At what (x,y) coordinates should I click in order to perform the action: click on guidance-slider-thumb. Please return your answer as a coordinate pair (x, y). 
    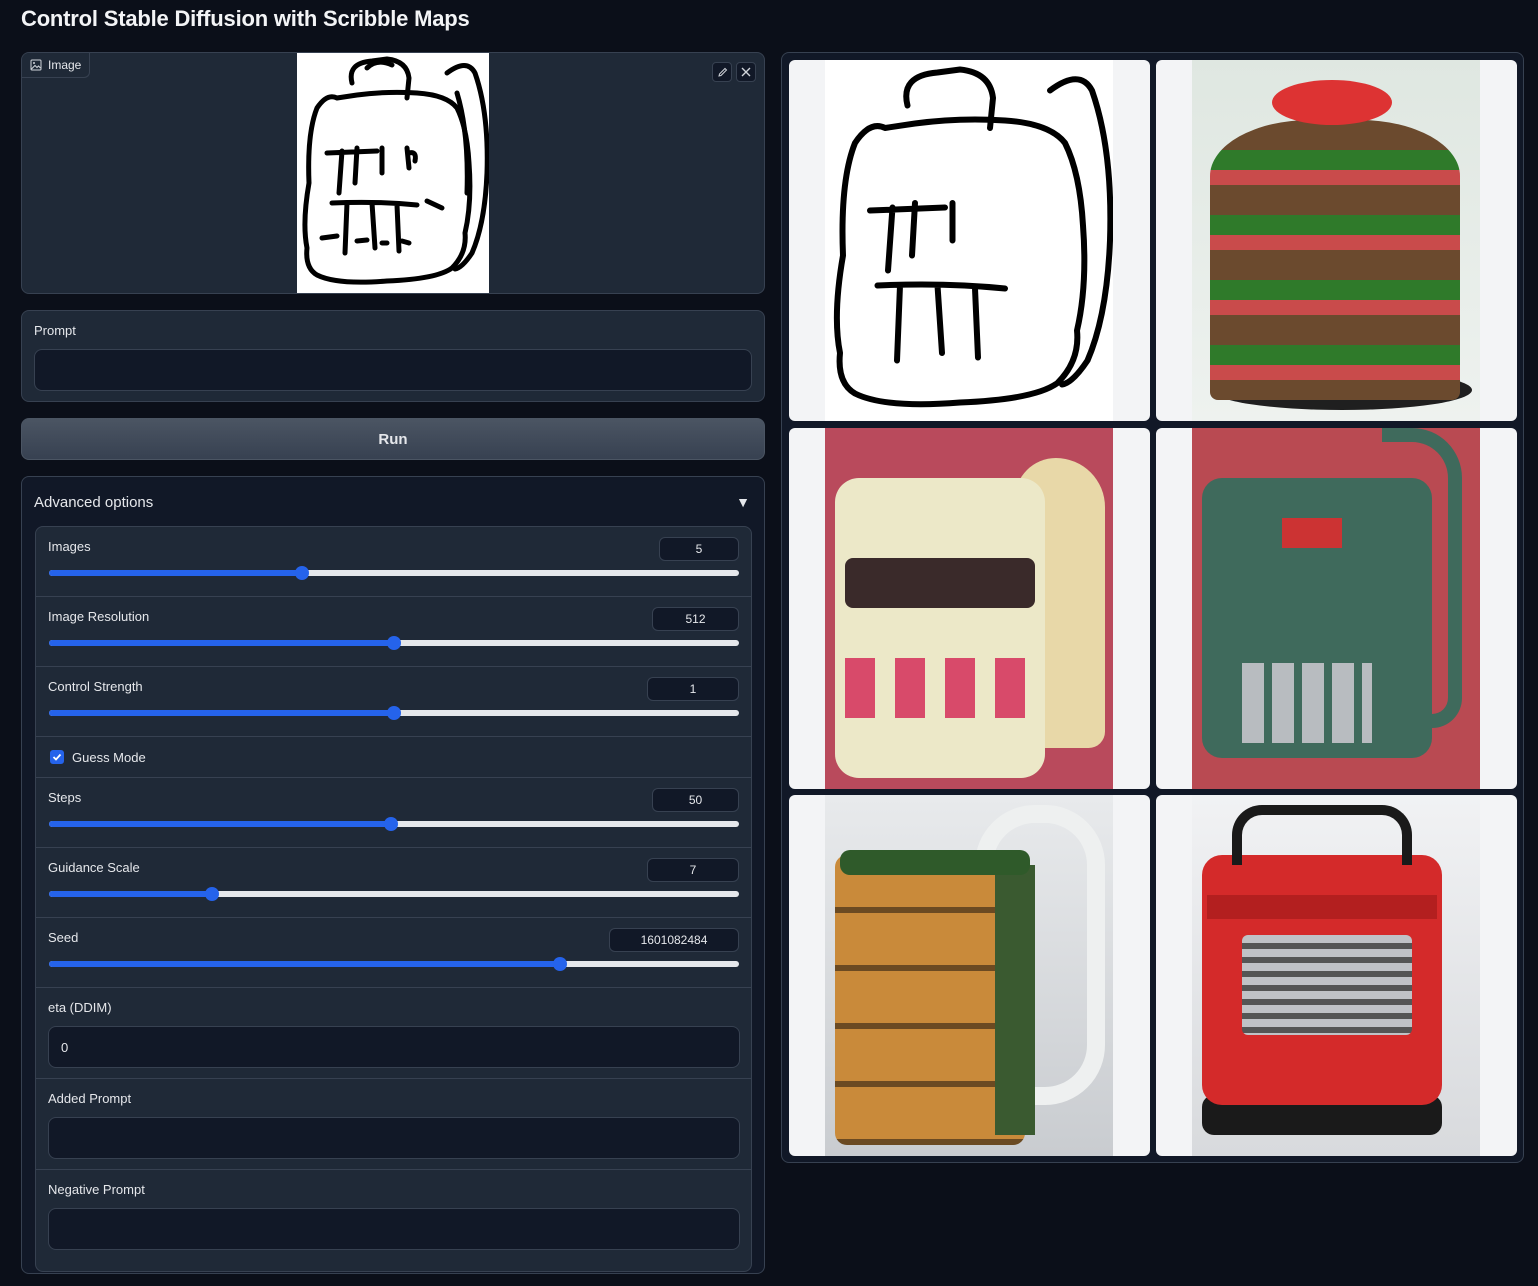
    Looking at the image, I should click on (211, 894).